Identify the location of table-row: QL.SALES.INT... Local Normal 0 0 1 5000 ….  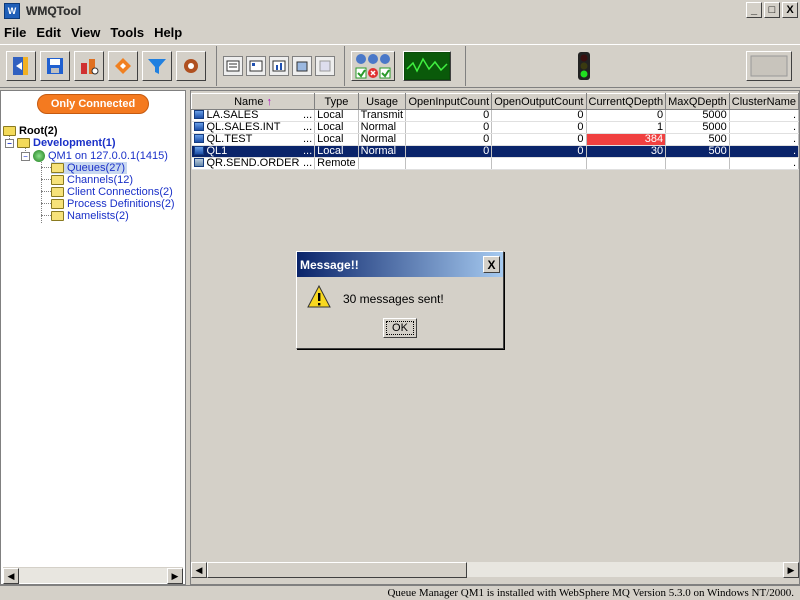
(495, 127).